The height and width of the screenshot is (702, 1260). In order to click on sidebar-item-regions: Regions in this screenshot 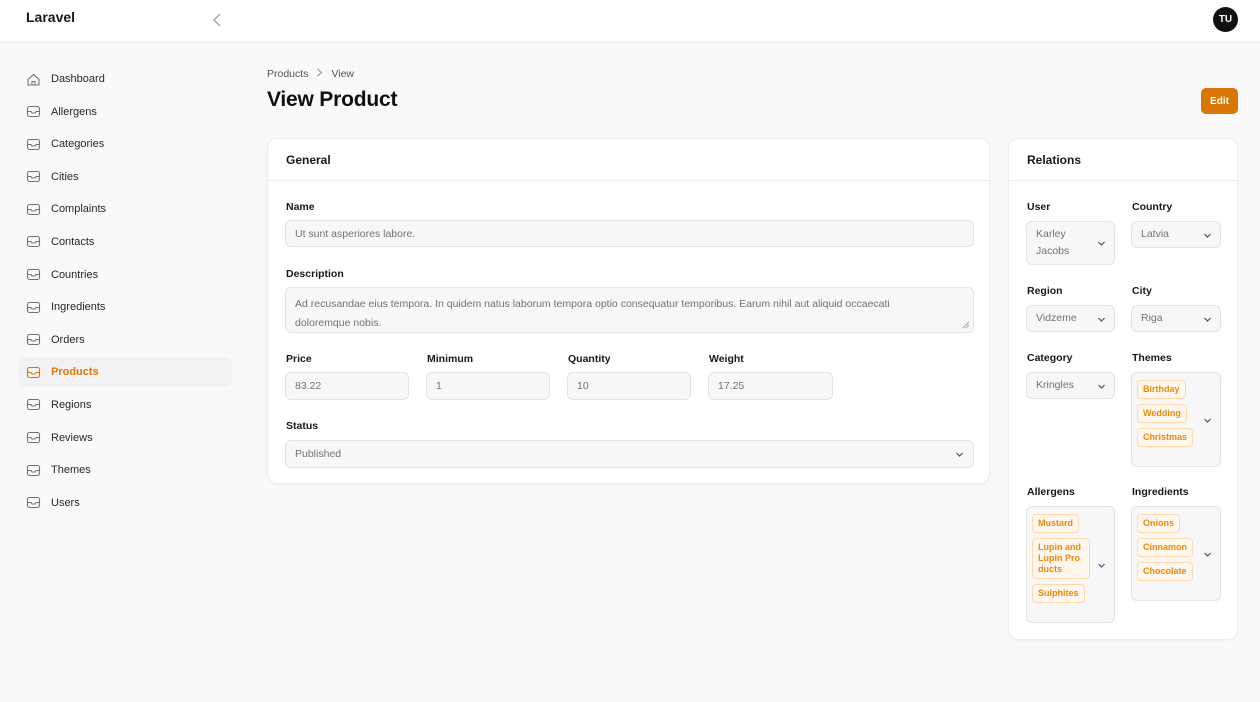, I will do `click(125, 405)`.